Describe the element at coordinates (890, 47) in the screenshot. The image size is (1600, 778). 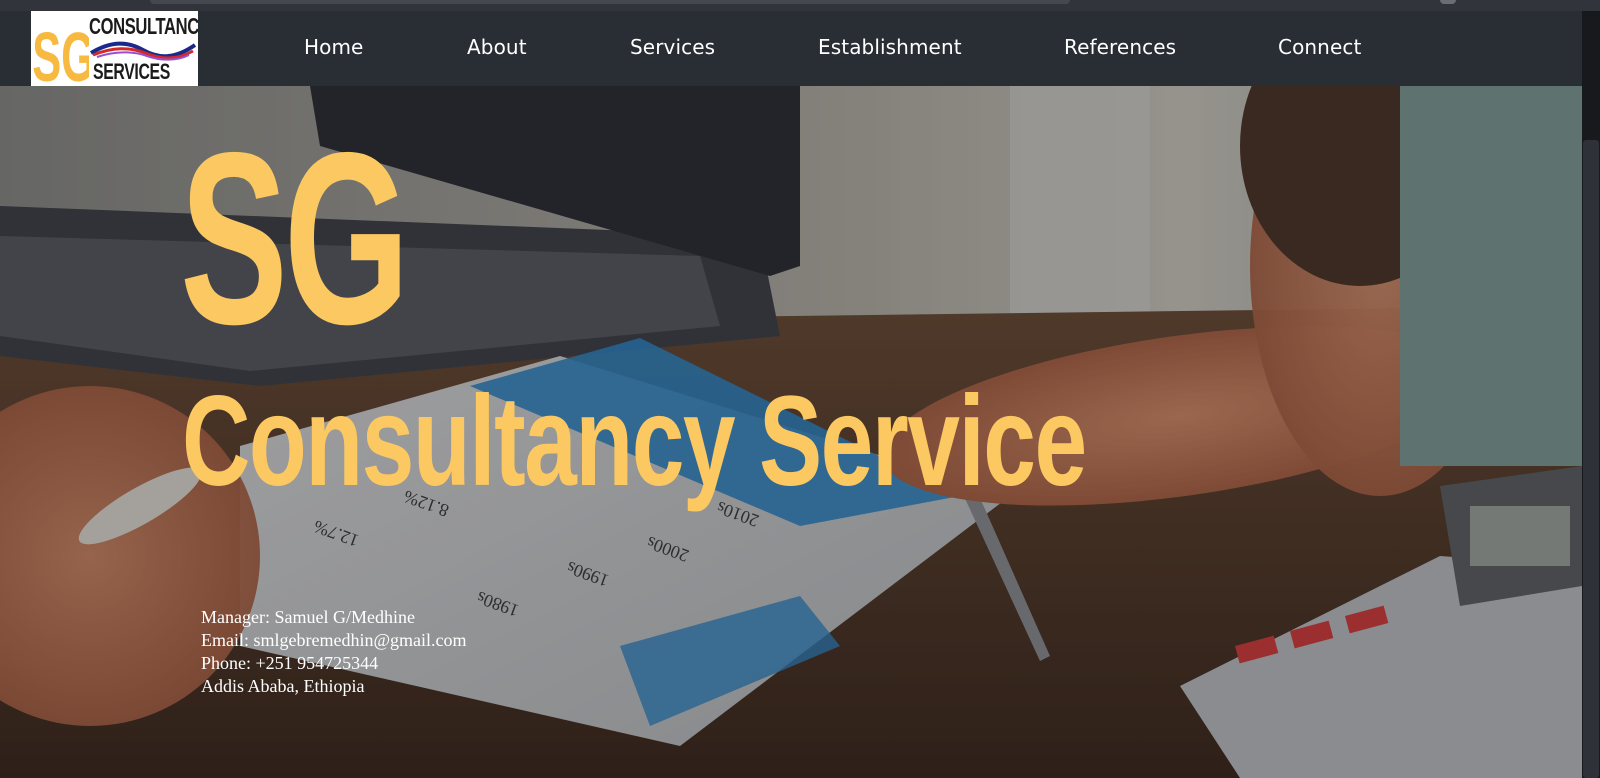
I see `nav-establishment: Establishment` at that location.